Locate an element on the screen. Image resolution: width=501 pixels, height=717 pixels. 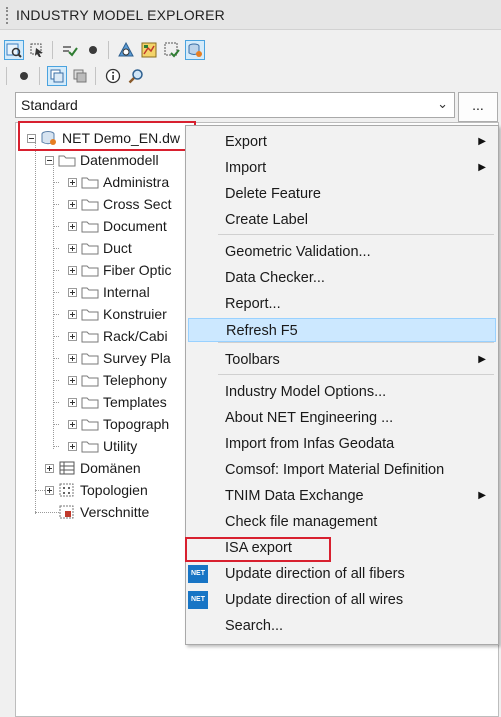
menu-item-import-from-infas-geodata: Import from Infas Geodata is located at coordinates (342, 444).